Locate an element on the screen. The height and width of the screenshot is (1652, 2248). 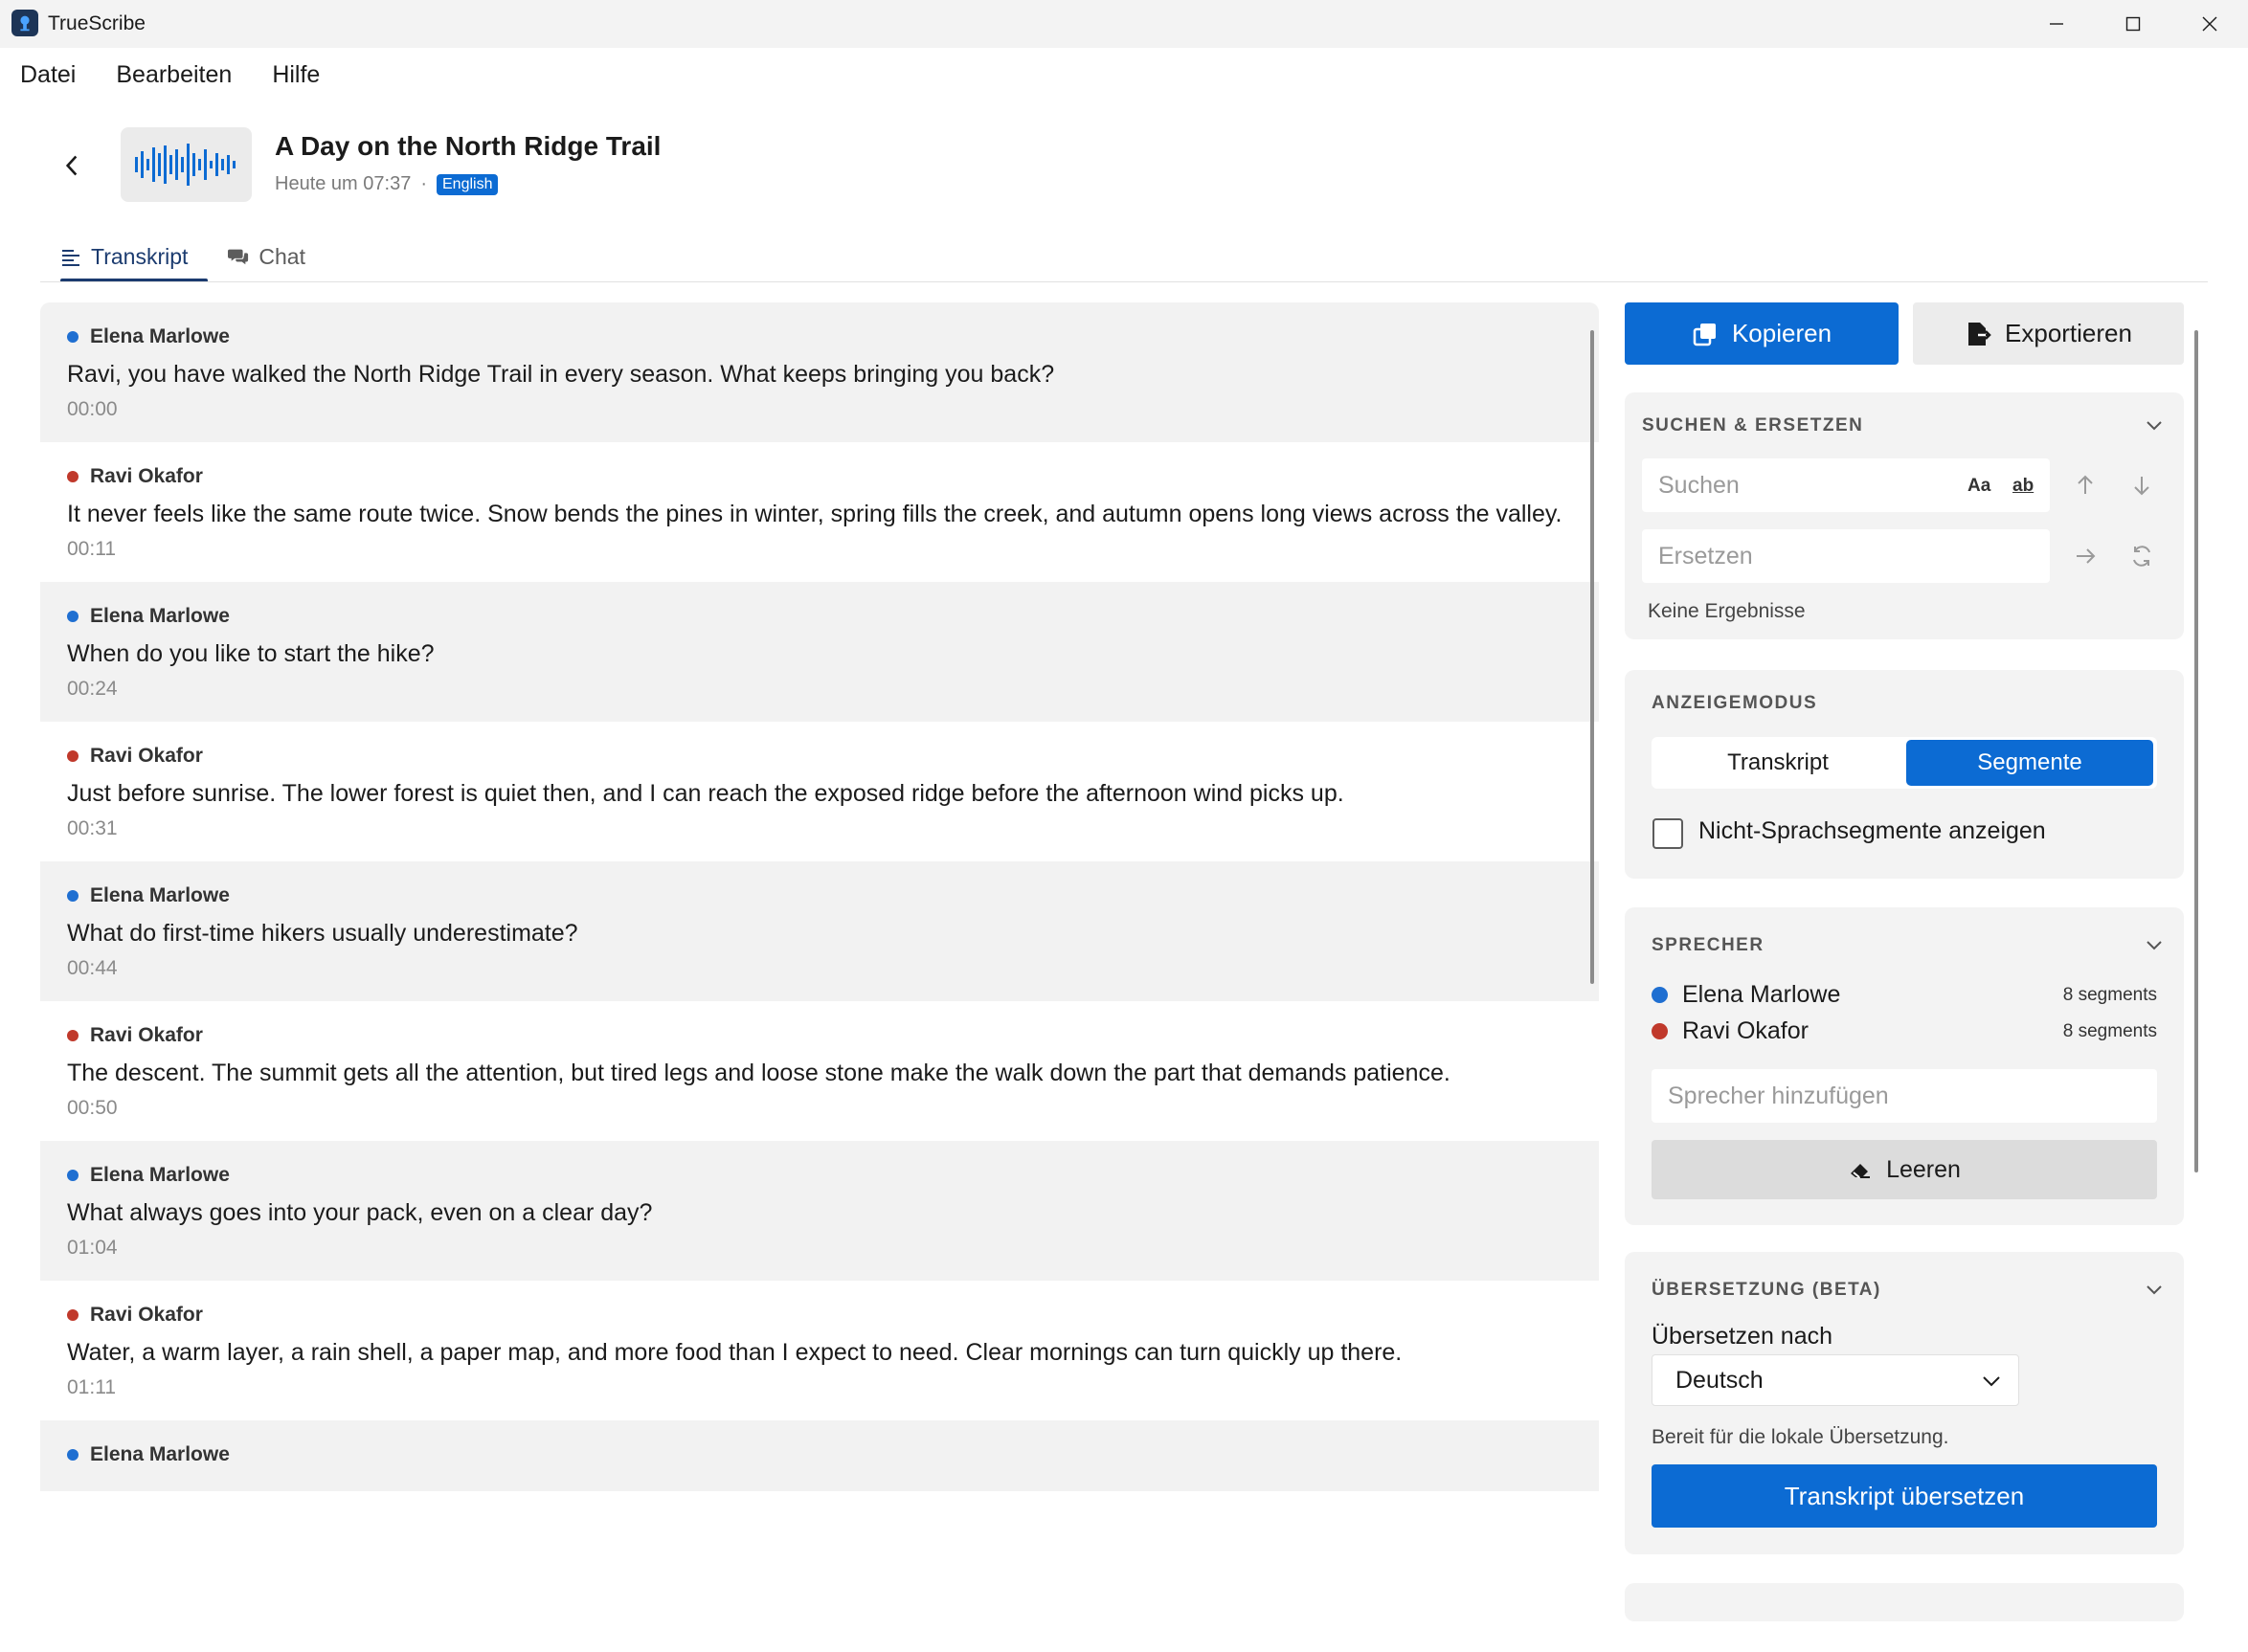
app-logo-icon is located at coordinates (24, 23).